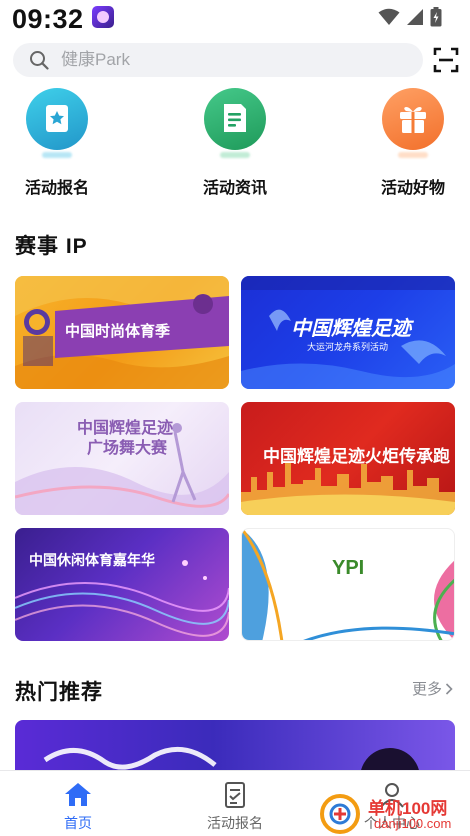  Describe the element at coordinates (57, 188) in the screenshot. I see `entry-label: 活动报名` at that location.